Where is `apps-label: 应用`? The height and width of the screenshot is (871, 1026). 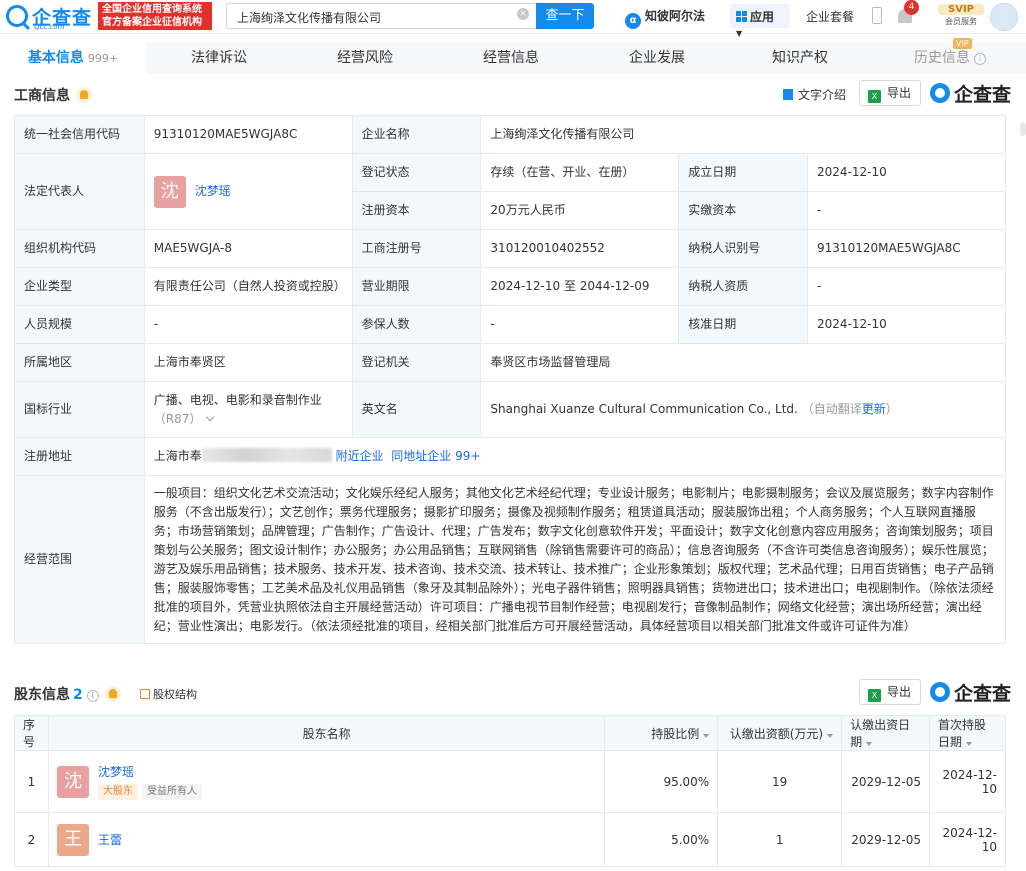
apps-label: 应用 is located at coordinates (762, 17).